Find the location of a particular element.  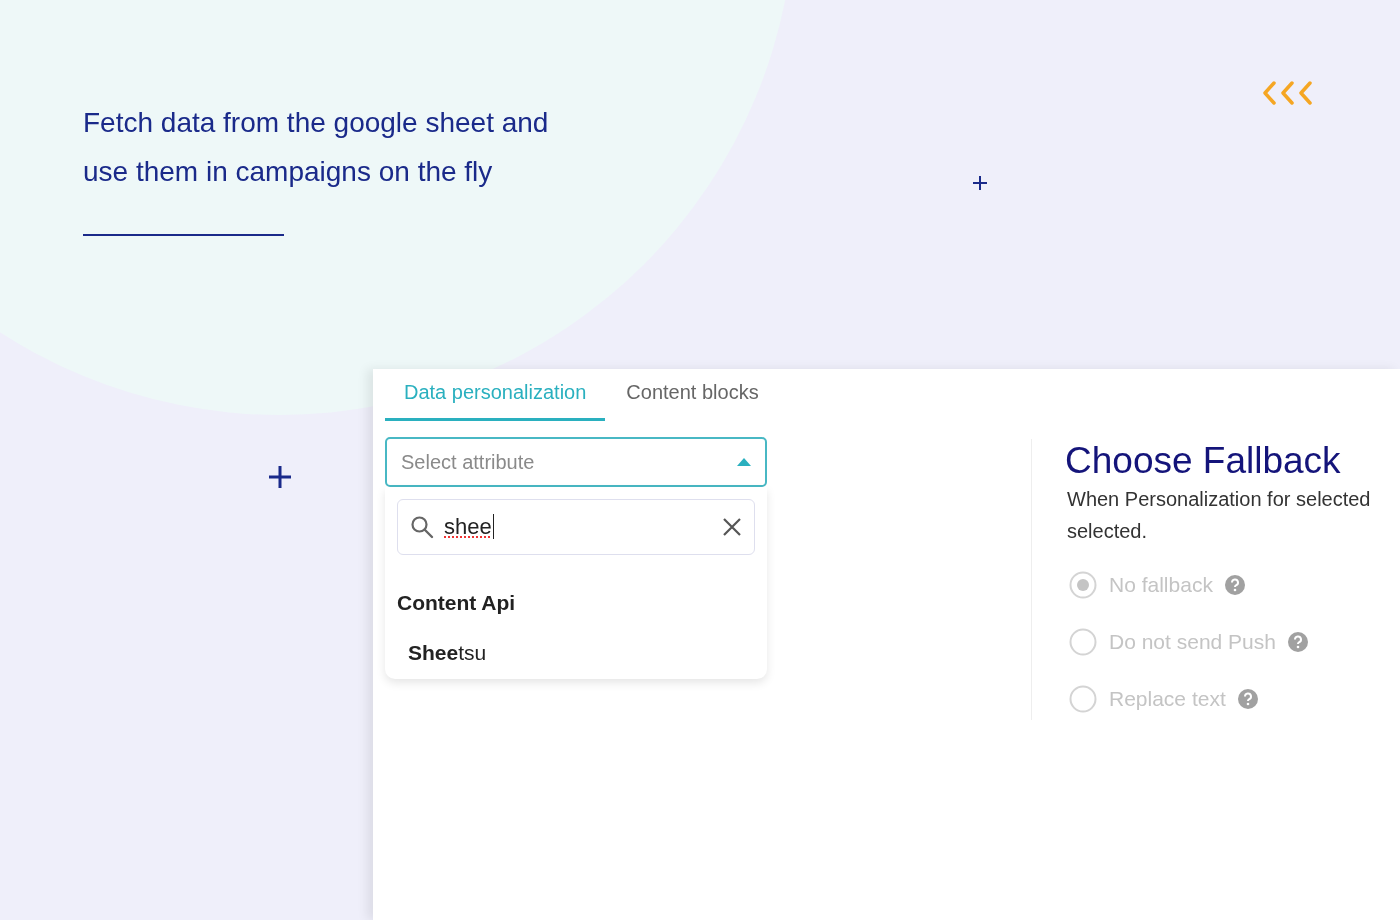

radio-label: Do not send Push is located at coordinates (1192, 642).